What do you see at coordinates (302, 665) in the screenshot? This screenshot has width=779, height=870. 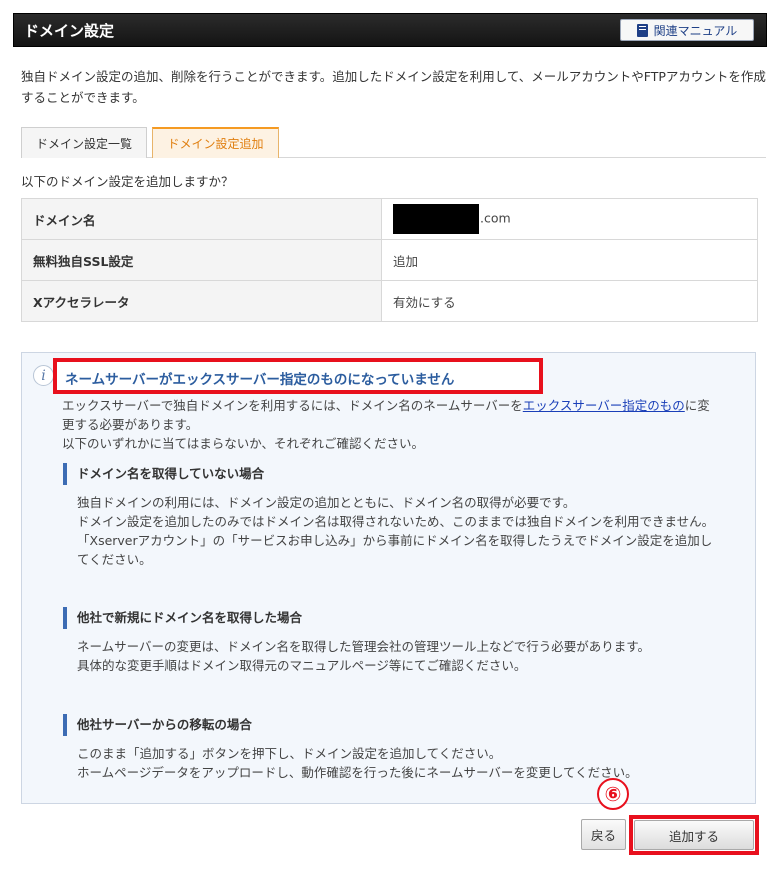 I see `section-line: 具体的な変更手順はドメイン取得元のマニュアルページ等にてご確認ください。` at bounding box center [302, 665].